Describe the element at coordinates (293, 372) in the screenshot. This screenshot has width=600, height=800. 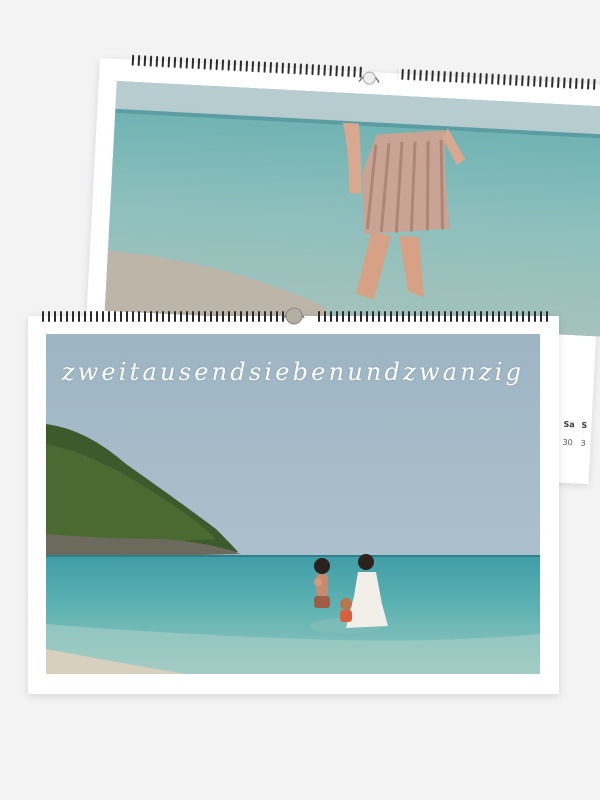
I see `year-script-title: zweitausendsiebenundzwanzig` at that location.